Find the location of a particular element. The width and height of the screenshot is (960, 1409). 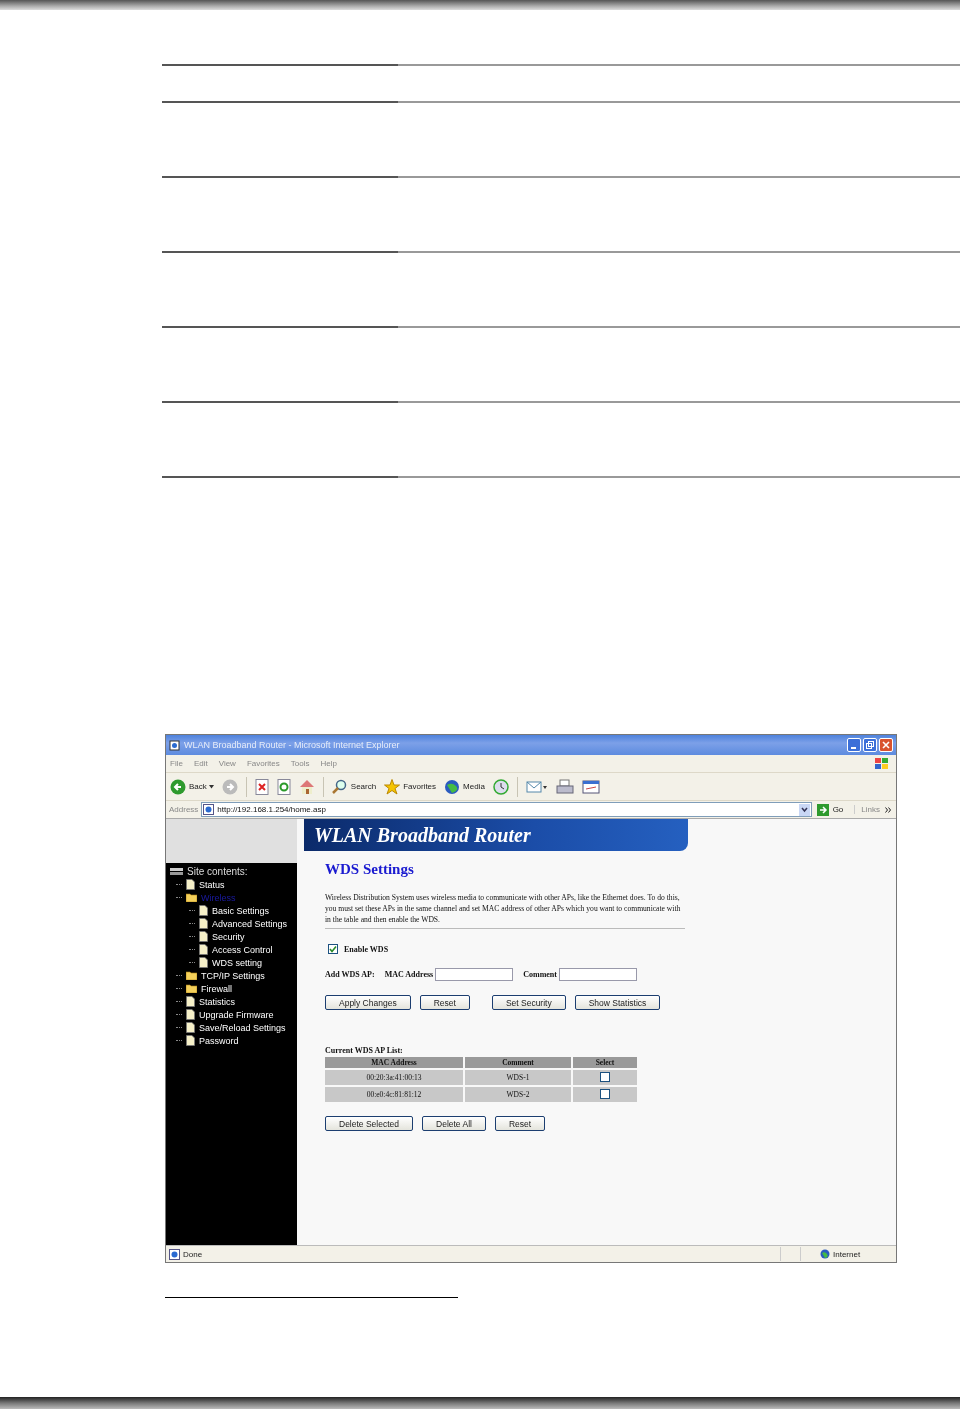

sidebar-item: Statistics is located at coordinates (217, 1001).